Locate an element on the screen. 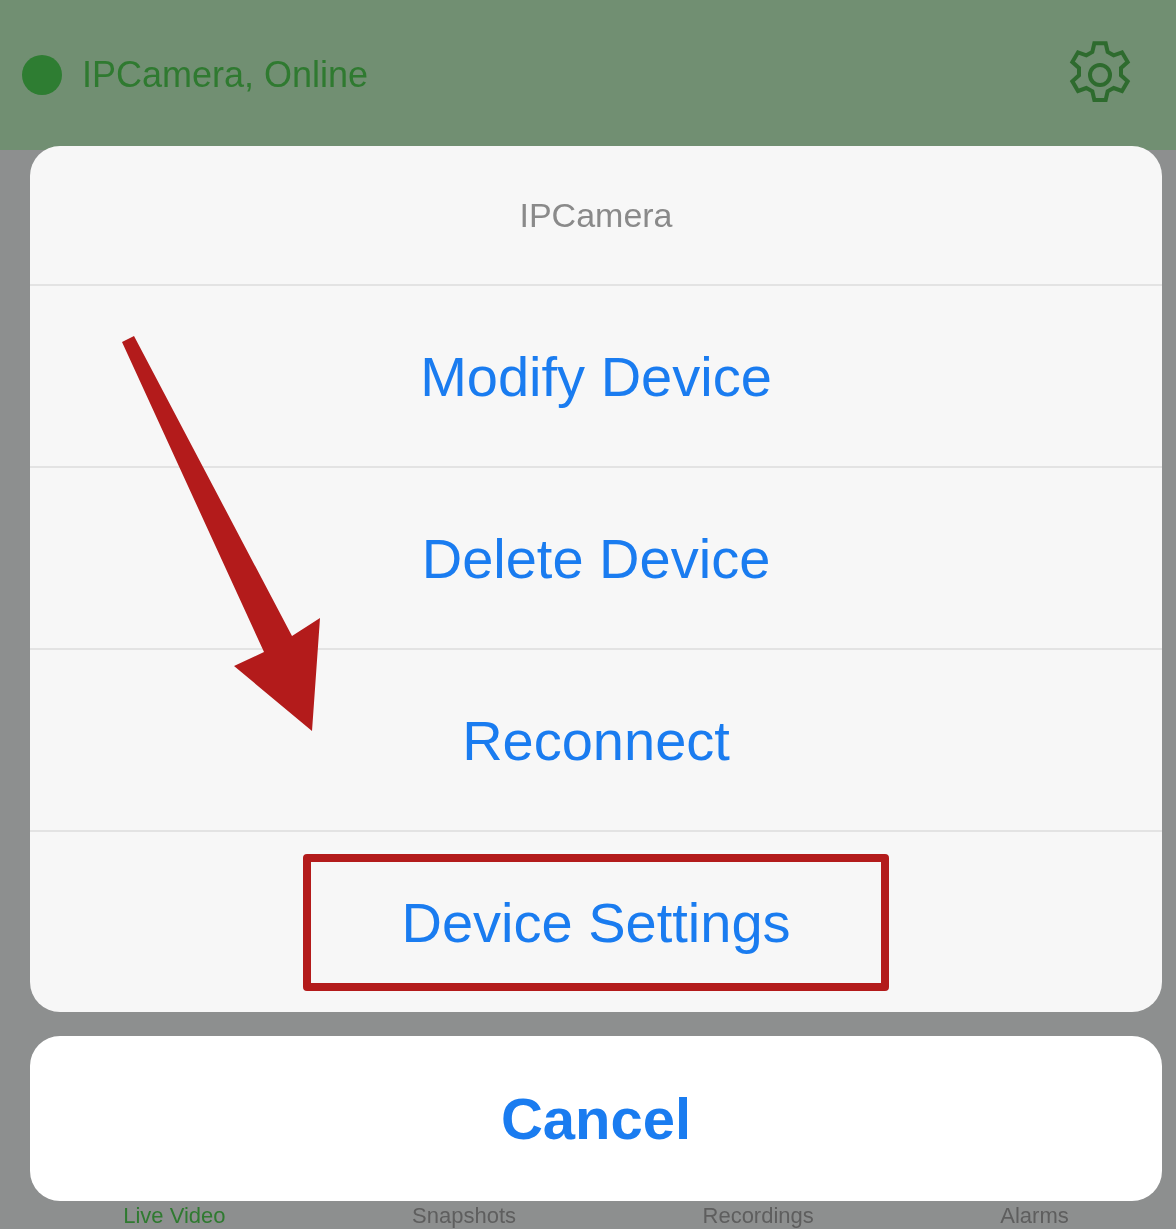  sheet-title: IPCamera is located at coordinates (596, 216).